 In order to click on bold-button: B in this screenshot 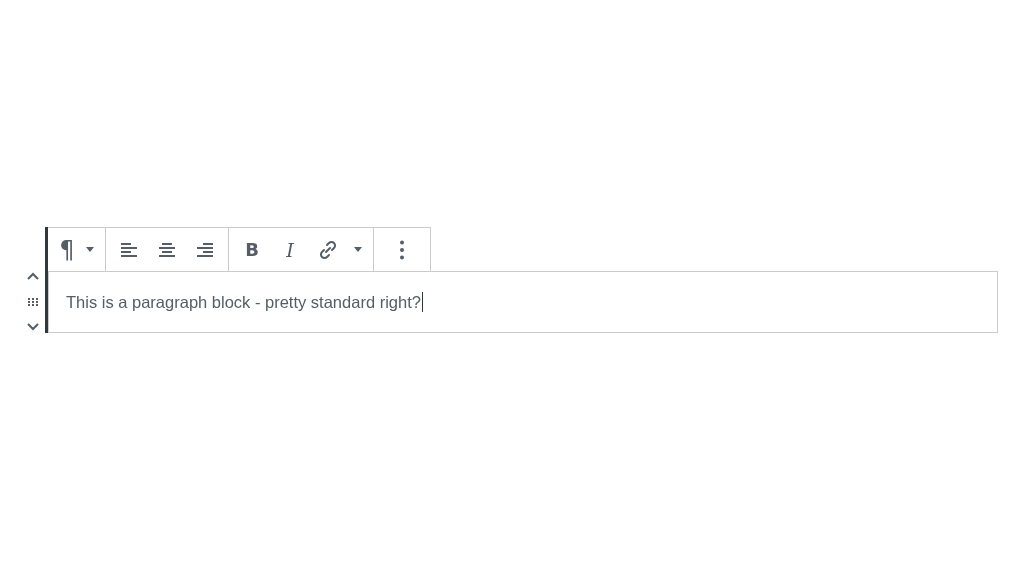, I will do `click(252, 249)`.